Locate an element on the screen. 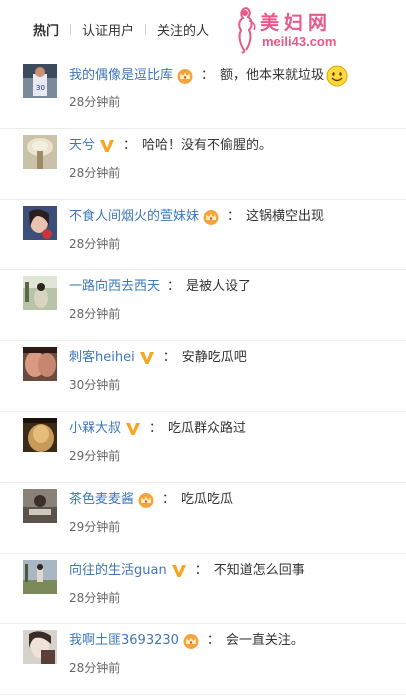  comment-username: 小槑大叔 is located at coordinates (95, 429).